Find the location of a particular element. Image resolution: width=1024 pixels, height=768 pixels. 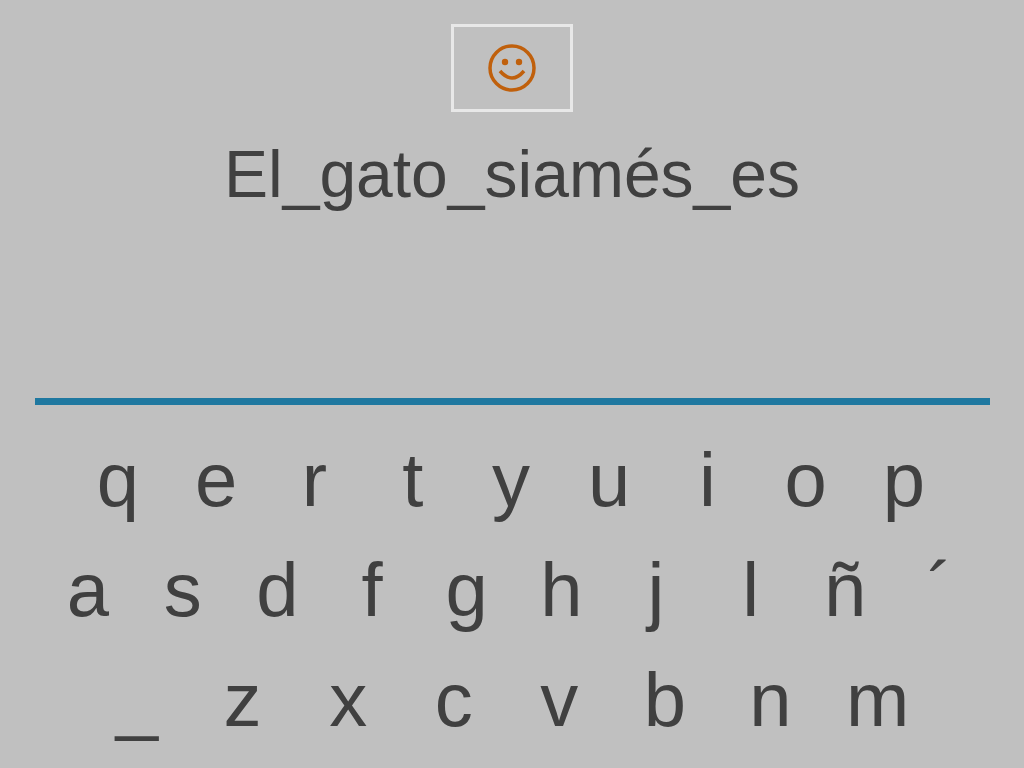

letter-key: y is located at coordinates (511, 480).